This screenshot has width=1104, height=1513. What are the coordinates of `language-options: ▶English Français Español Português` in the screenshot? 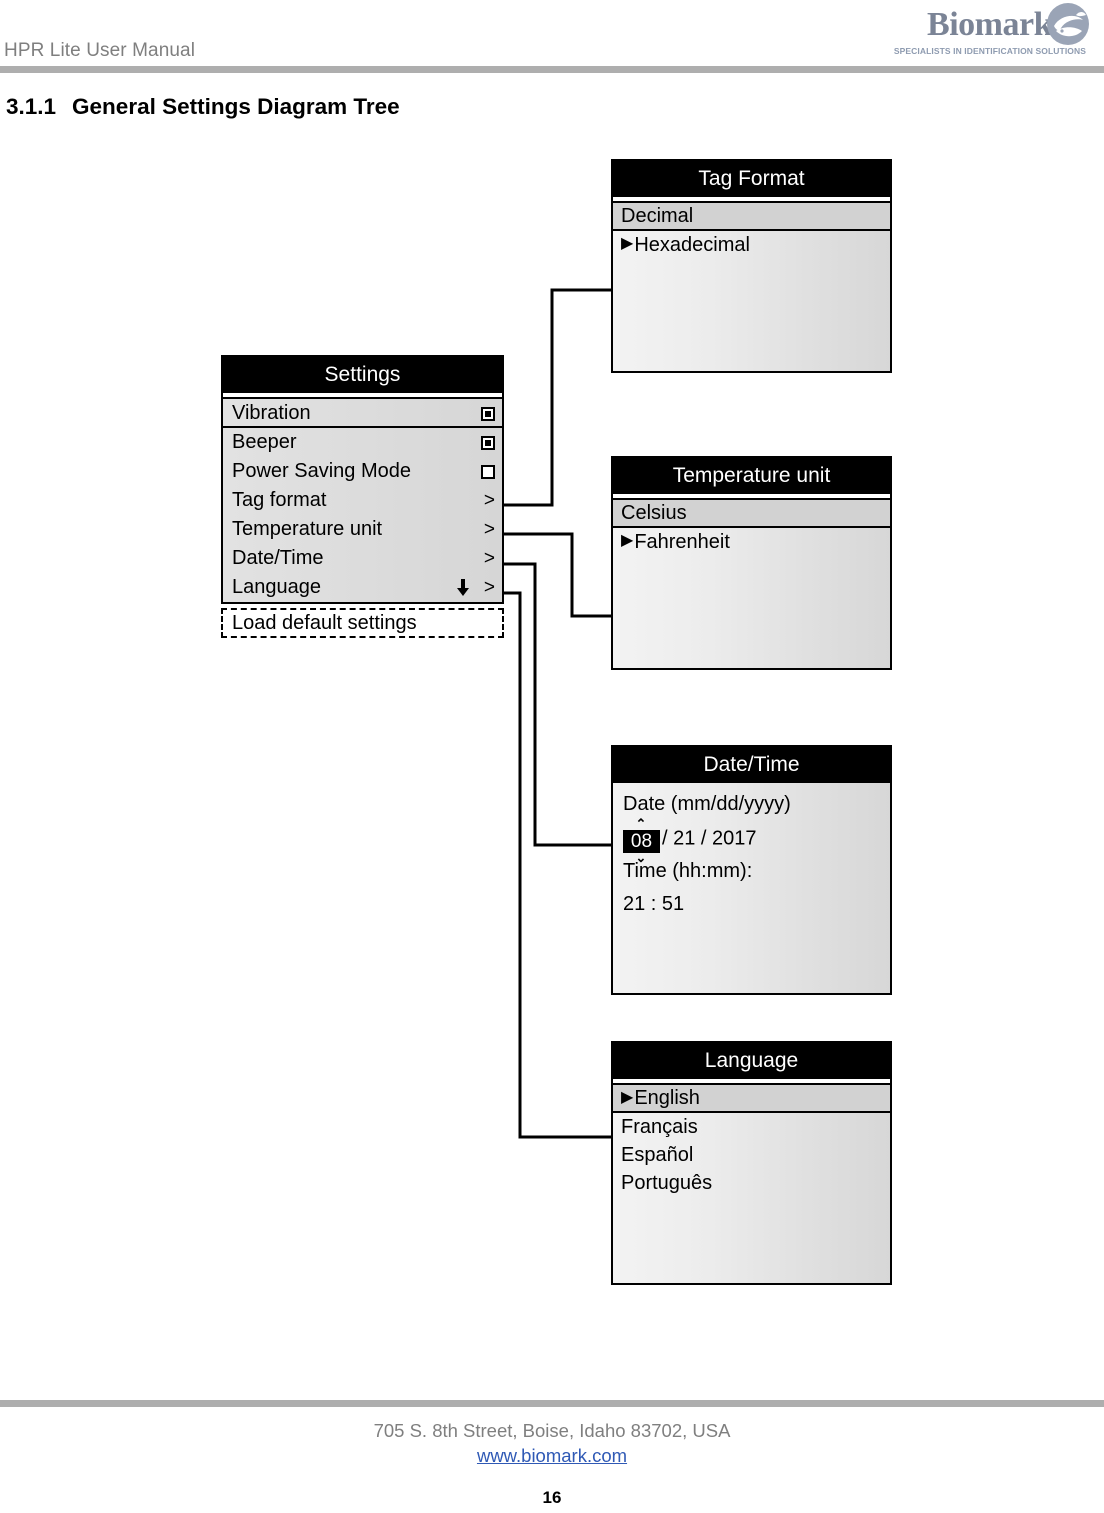 It's located at (751, 1183).